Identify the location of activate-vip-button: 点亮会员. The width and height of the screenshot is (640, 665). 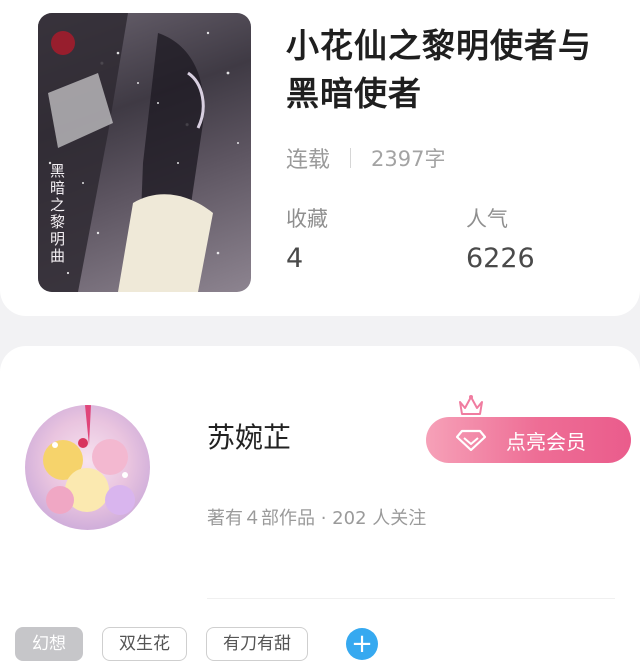
(528, 440).